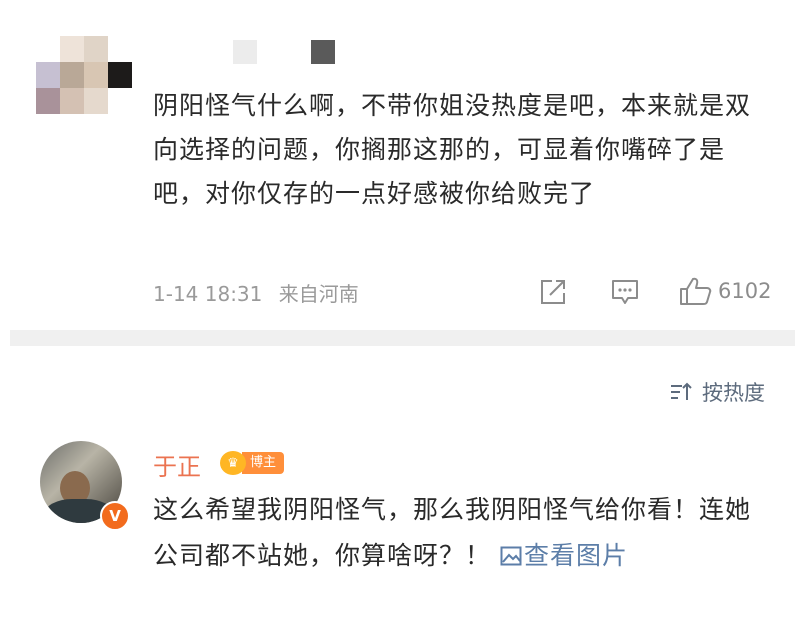 The height and width of the screenshot is (618, 795). I want to click on like-icon, so click(696, 291).